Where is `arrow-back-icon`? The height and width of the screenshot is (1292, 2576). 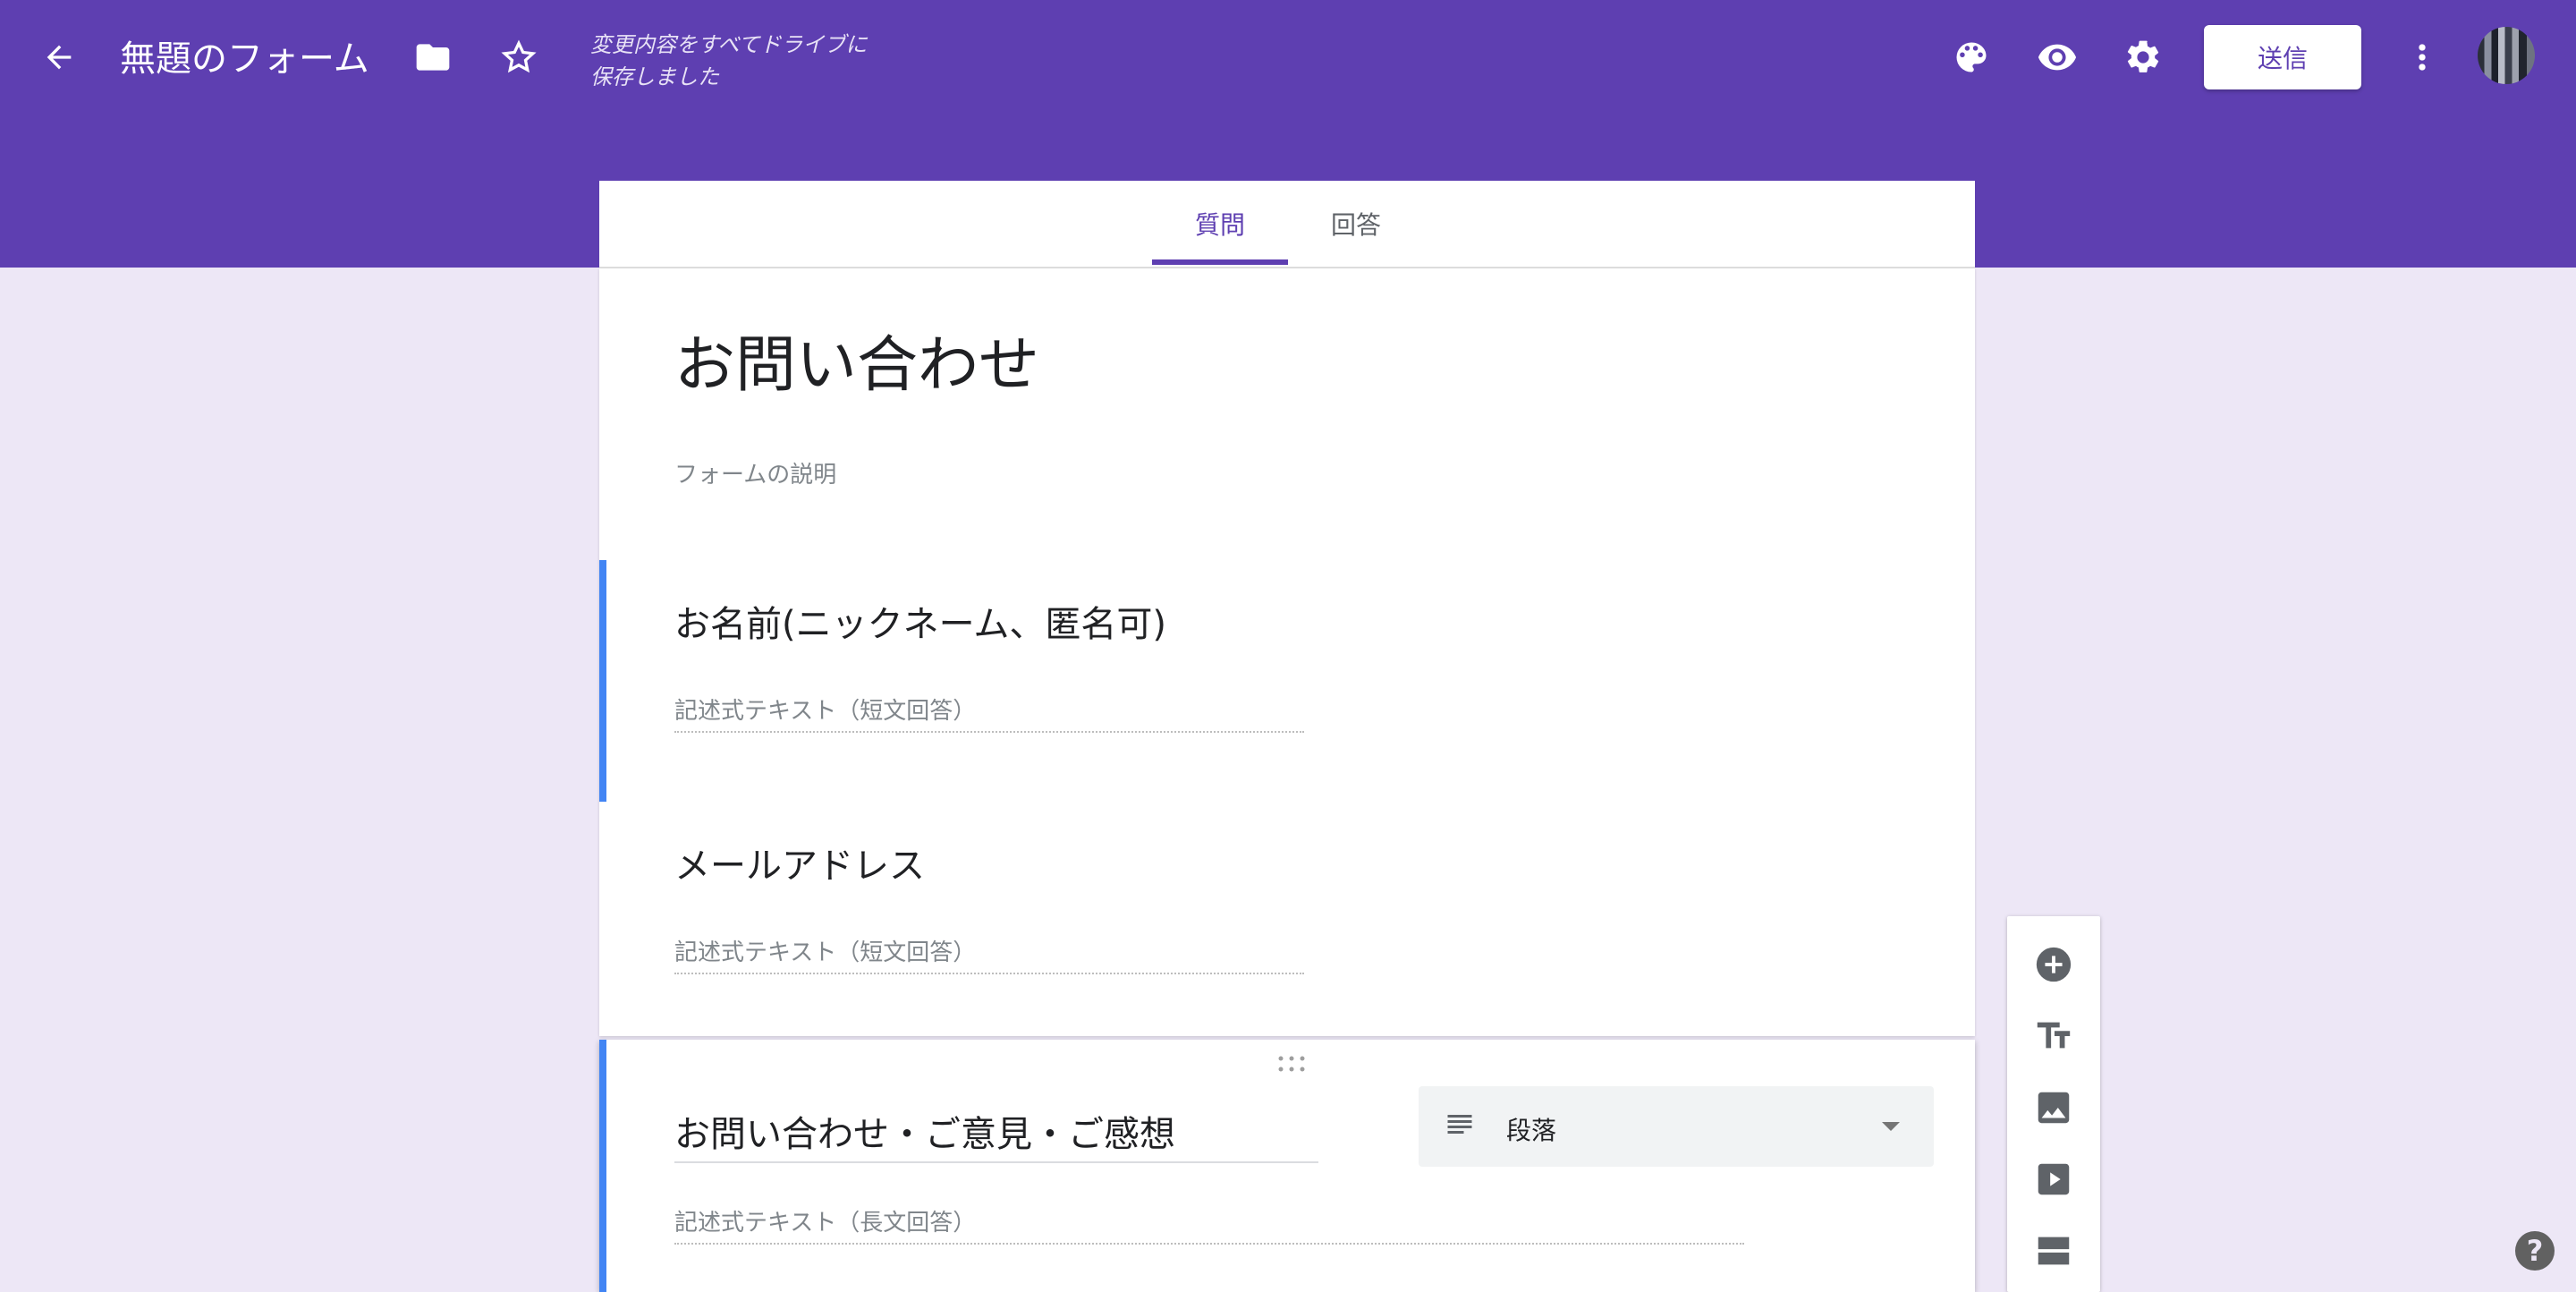
arrow-back-icon is located at coordinates (59, 57).